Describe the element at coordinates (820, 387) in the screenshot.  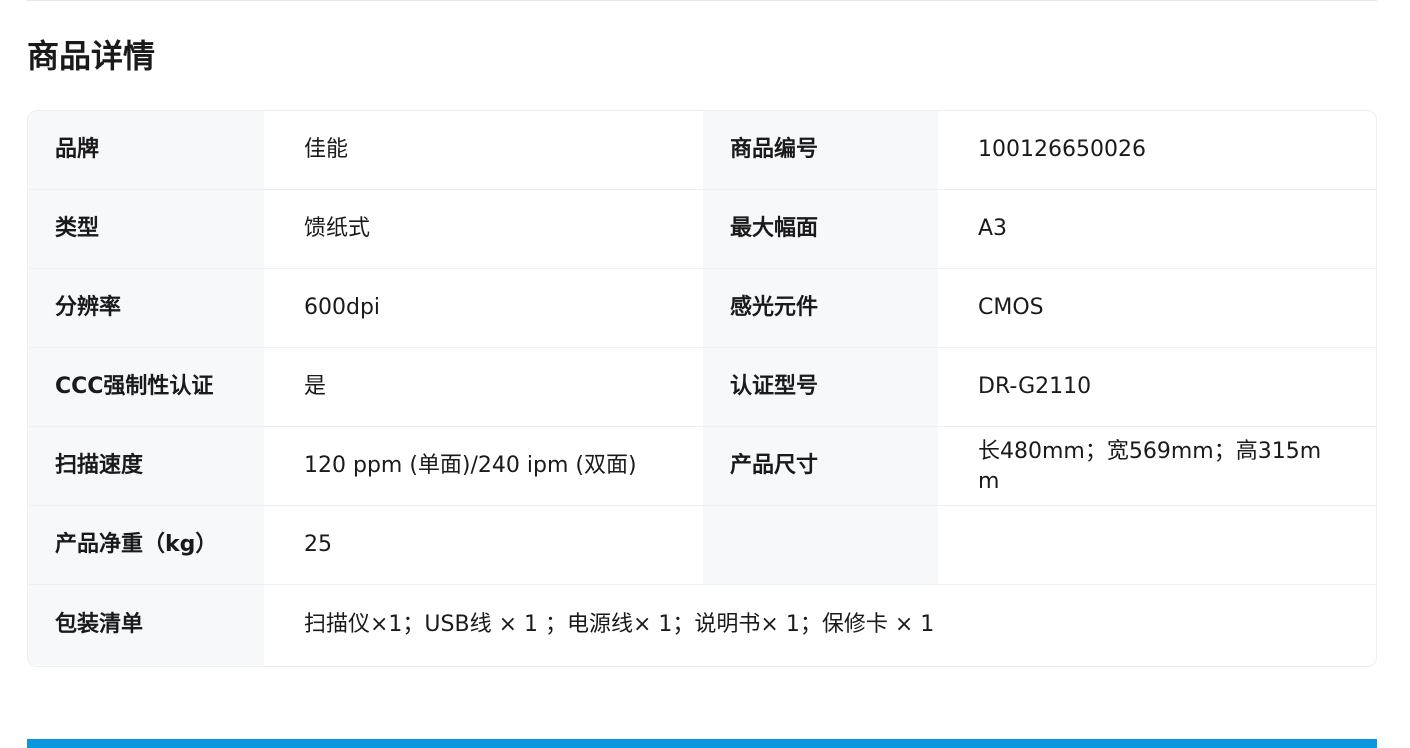
I see `spec-label: 认证型号` at that location.